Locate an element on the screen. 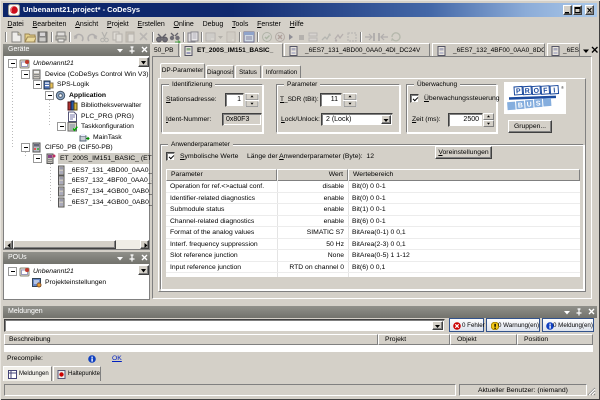  svg-text: S is located at coordinates (538, 103).